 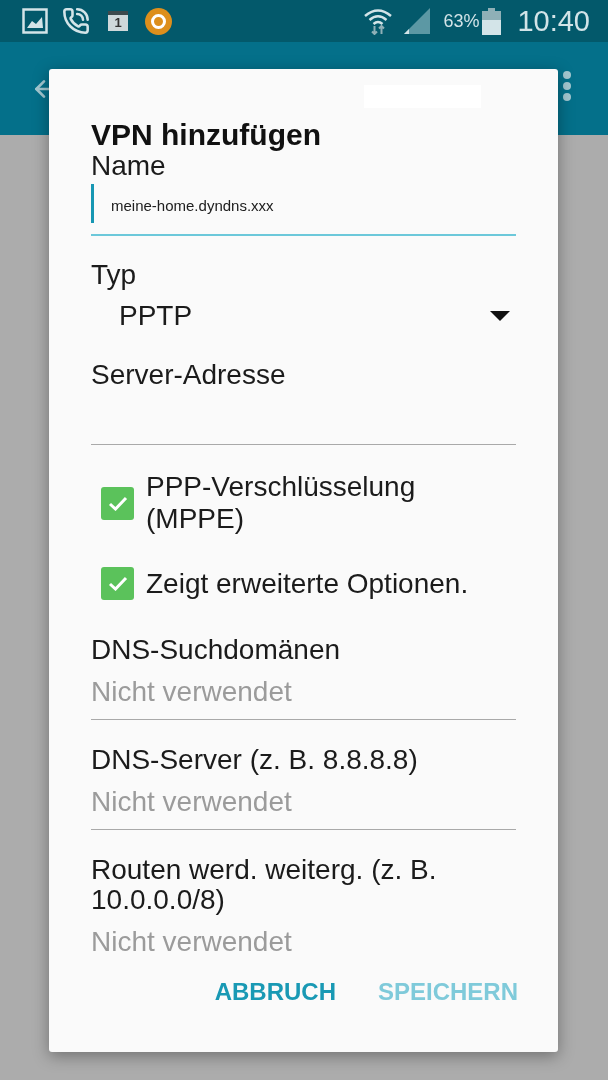 I want to click on type-dropdown: PPTP, so click(x=303, y=316).